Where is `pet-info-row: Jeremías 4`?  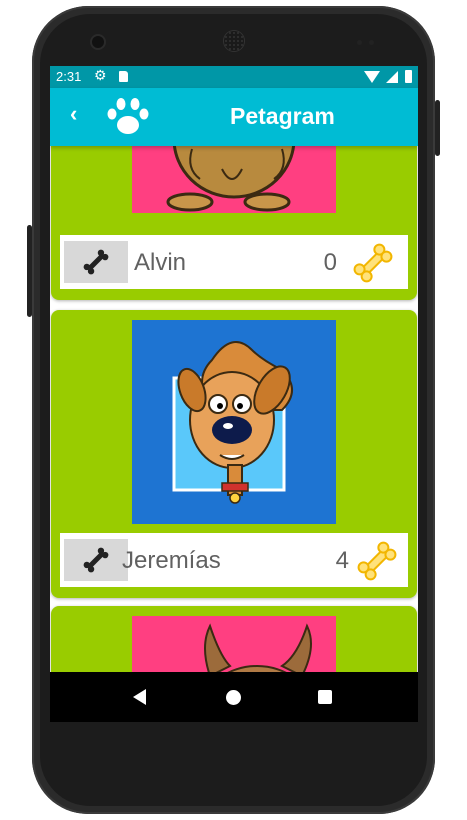 pet-info-row: Jeremías 4 is located at coordinates (234, 560).